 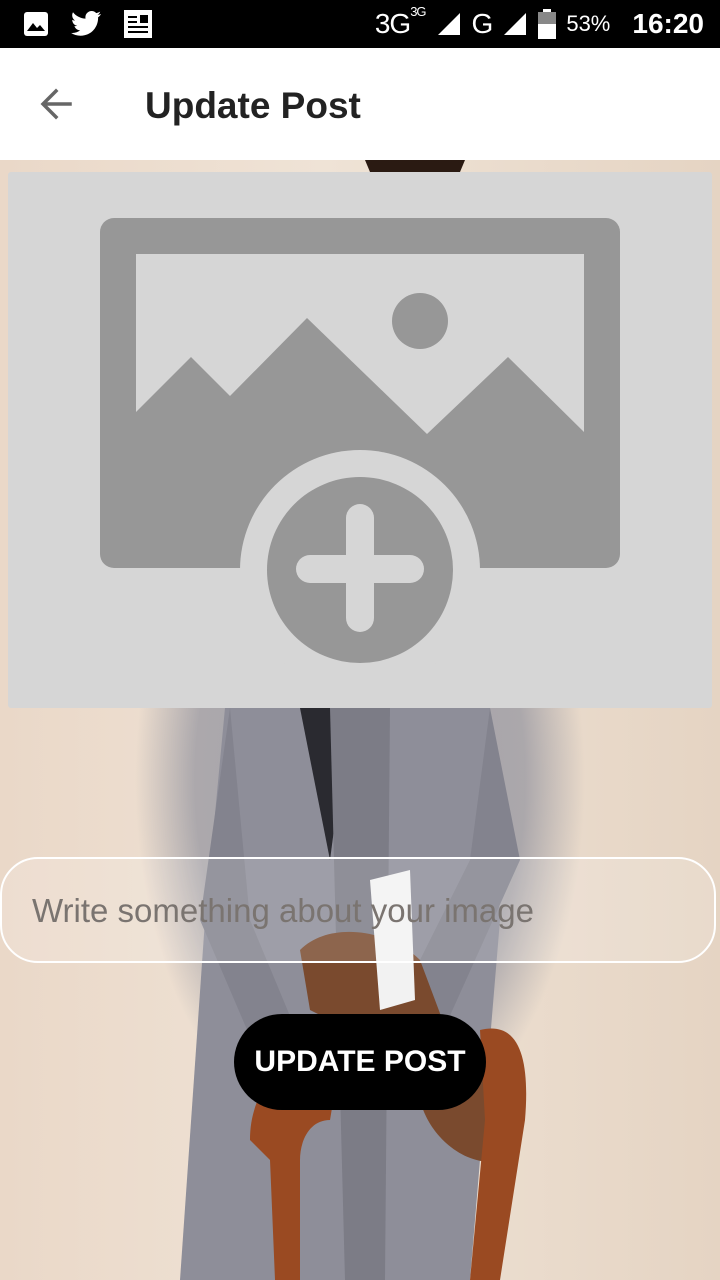 I want to click on network-type-1: 3G, so click(x=392, y=23).